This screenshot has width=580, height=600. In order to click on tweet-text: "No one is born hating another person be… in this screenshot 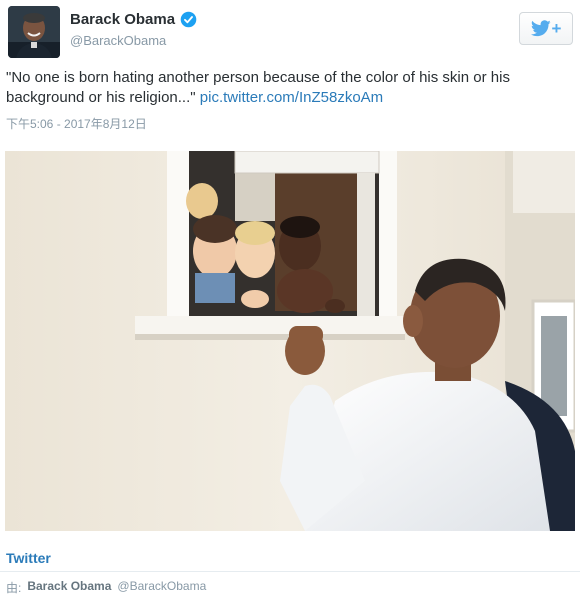, I will do `click(286, 88)`.